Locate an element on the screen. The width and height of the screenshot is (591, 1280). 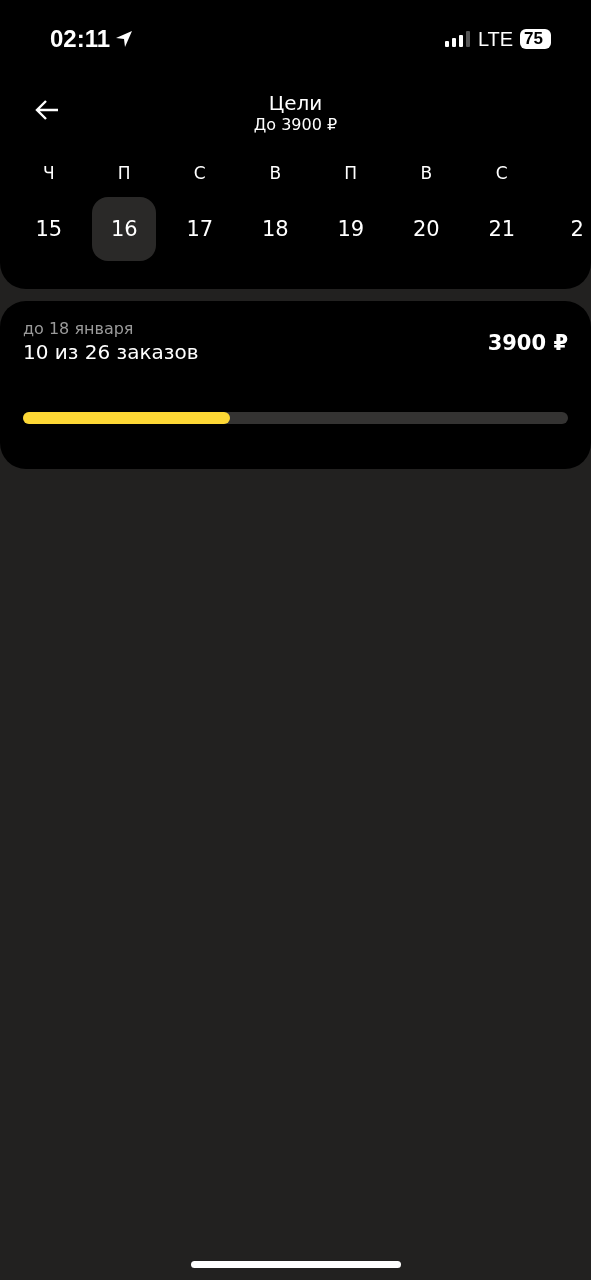
date-button: 21 is located at coordinates (501, 229).